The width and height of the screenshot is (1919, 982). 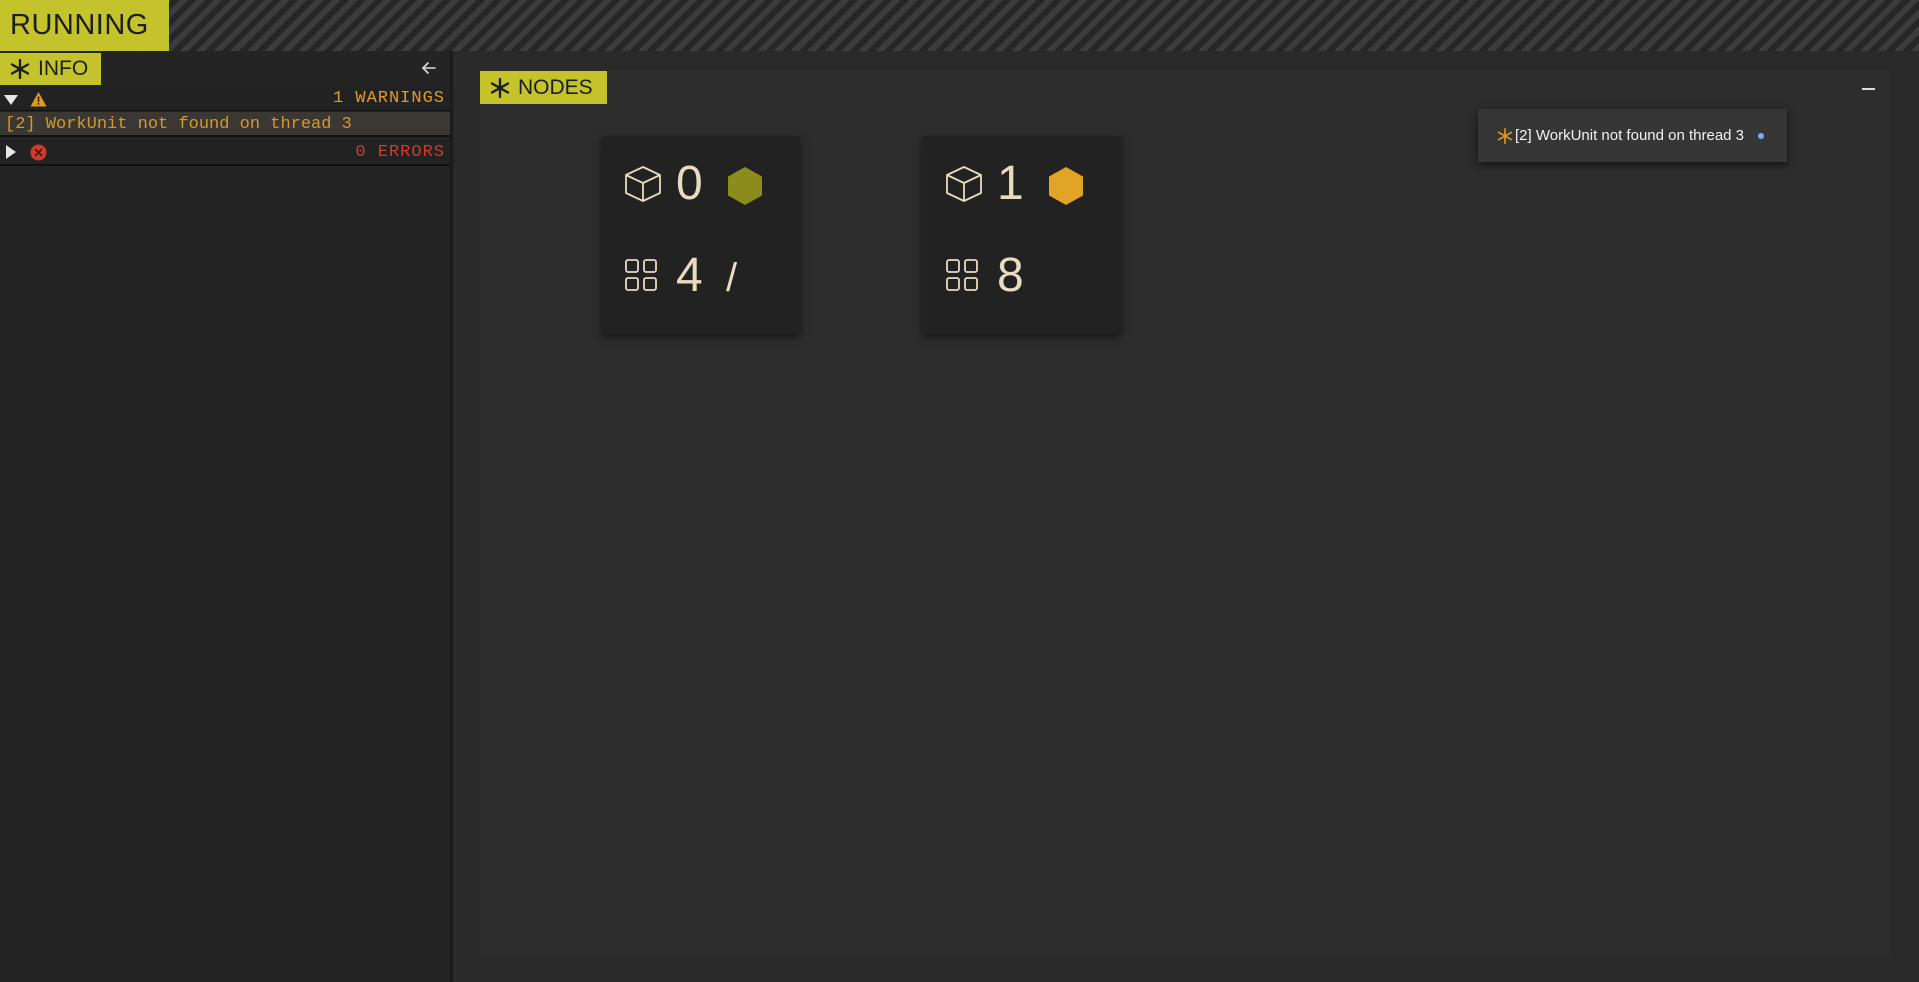 What do you see at coordinates (11, 152) in the screenshot?
I see `chevron-right-icon` at bounding box center [11, 152].